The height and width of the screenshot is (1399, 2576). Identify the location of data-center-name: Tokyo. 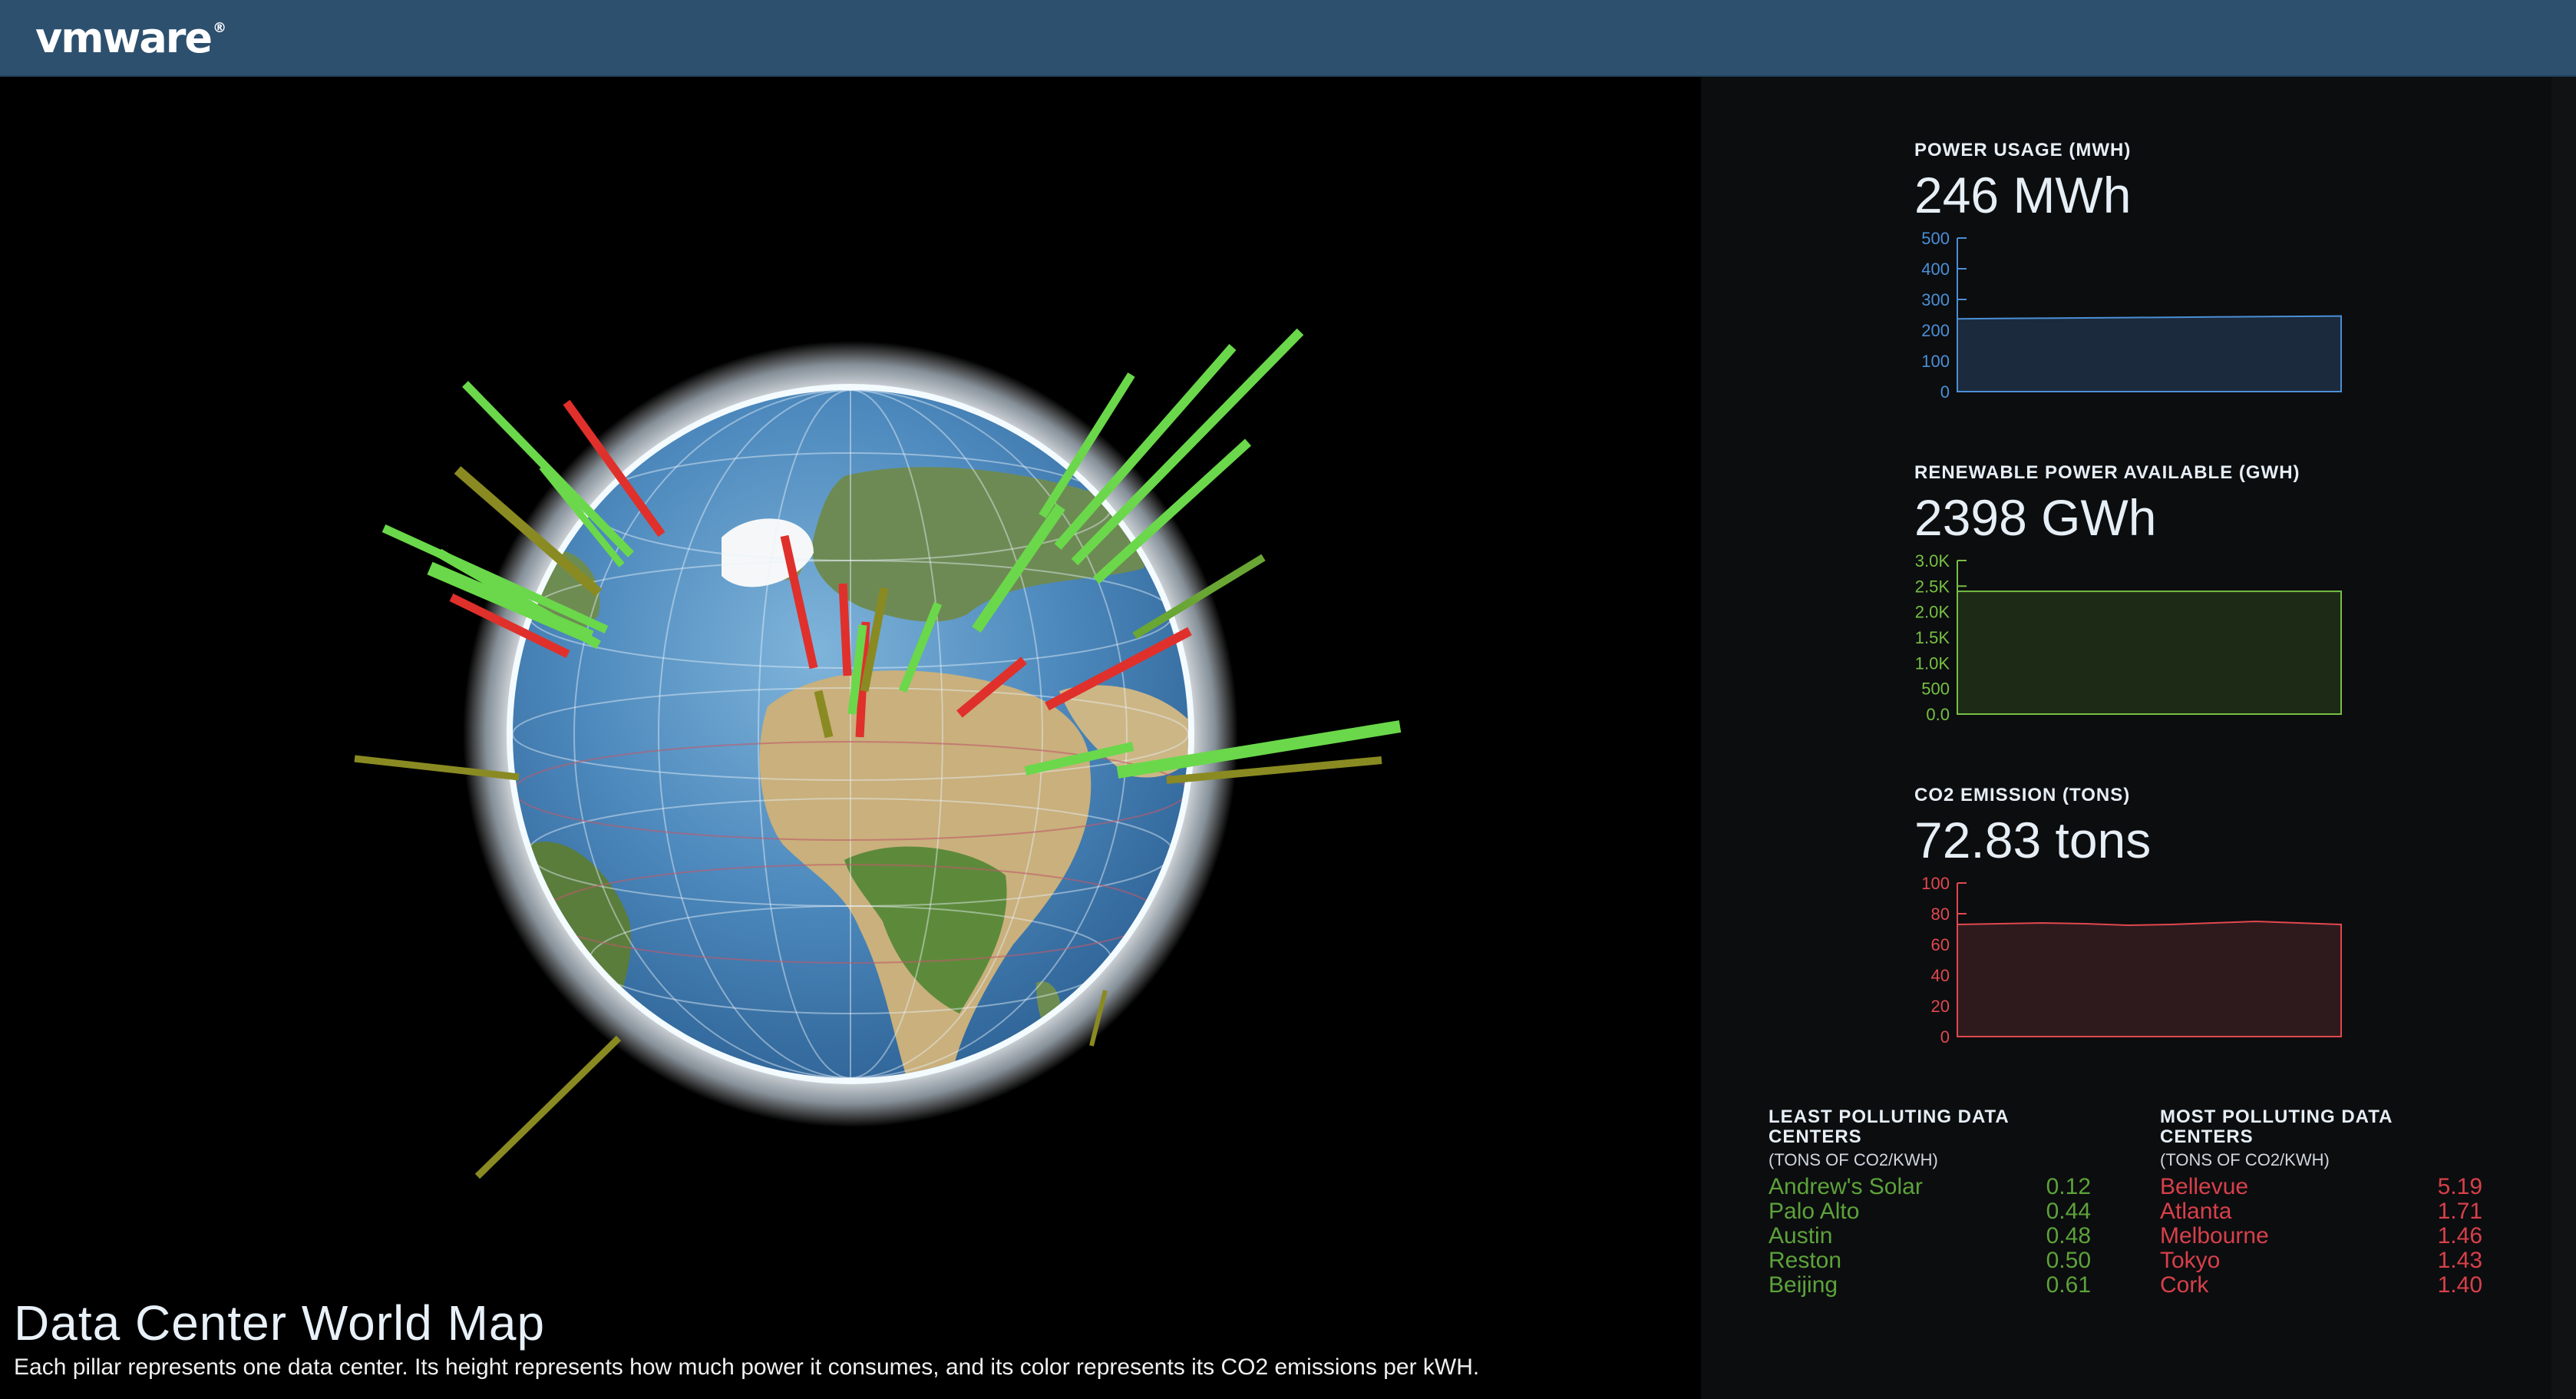
(2190, 1260).